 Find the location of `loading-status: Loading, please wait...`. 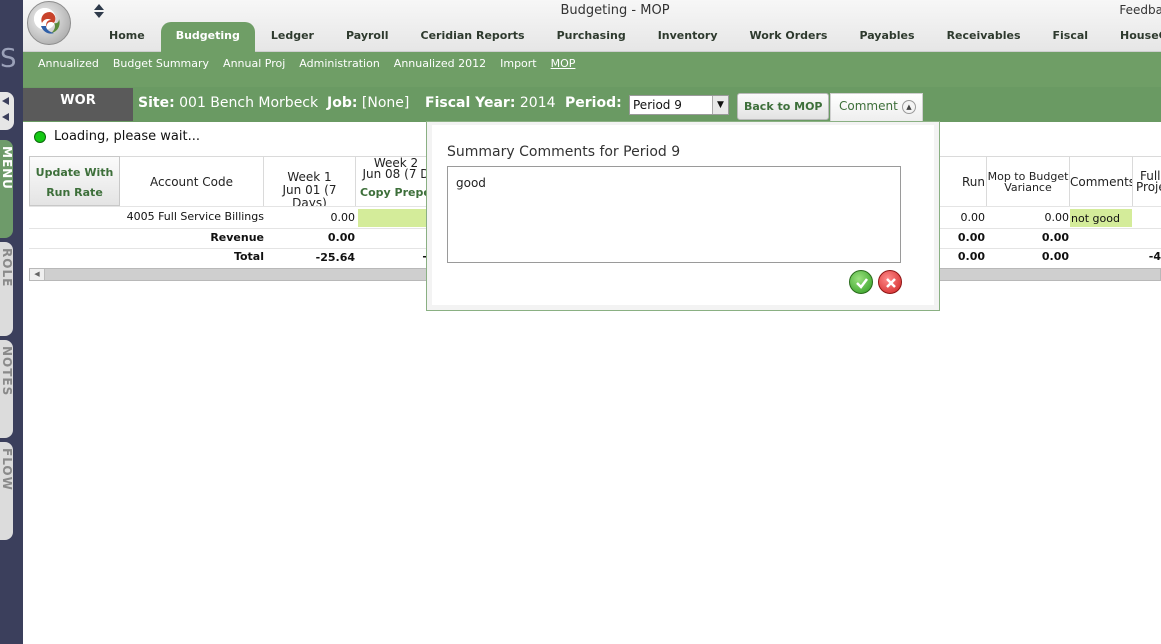

loading-status: Loading, please wait... is located at coordinates (117, 136).